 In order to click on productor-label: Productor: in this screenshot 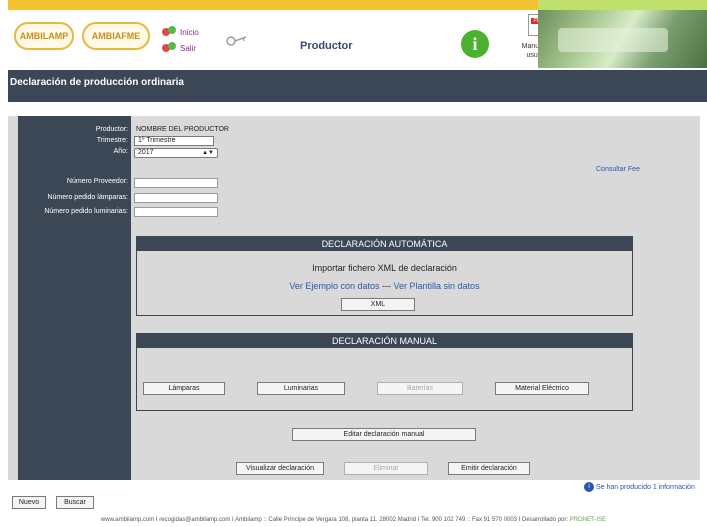, I will do `click(111, 129)`.